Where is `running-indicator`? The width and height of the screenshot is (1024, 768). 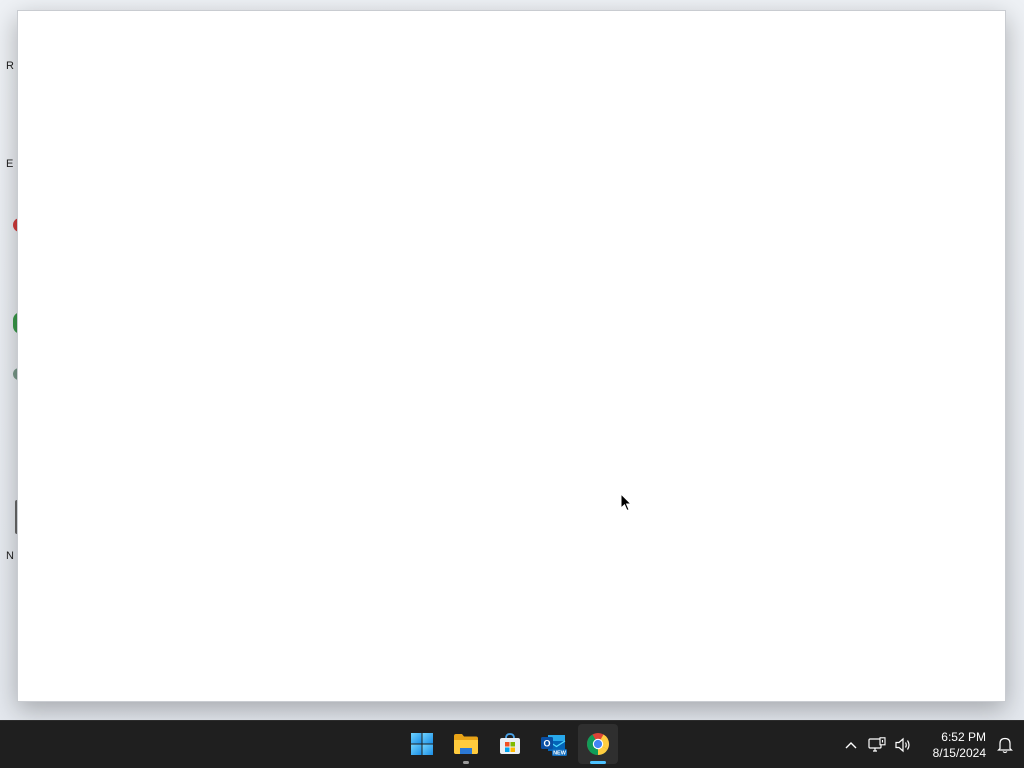
running-indicator is located at coordinates (466, 762).